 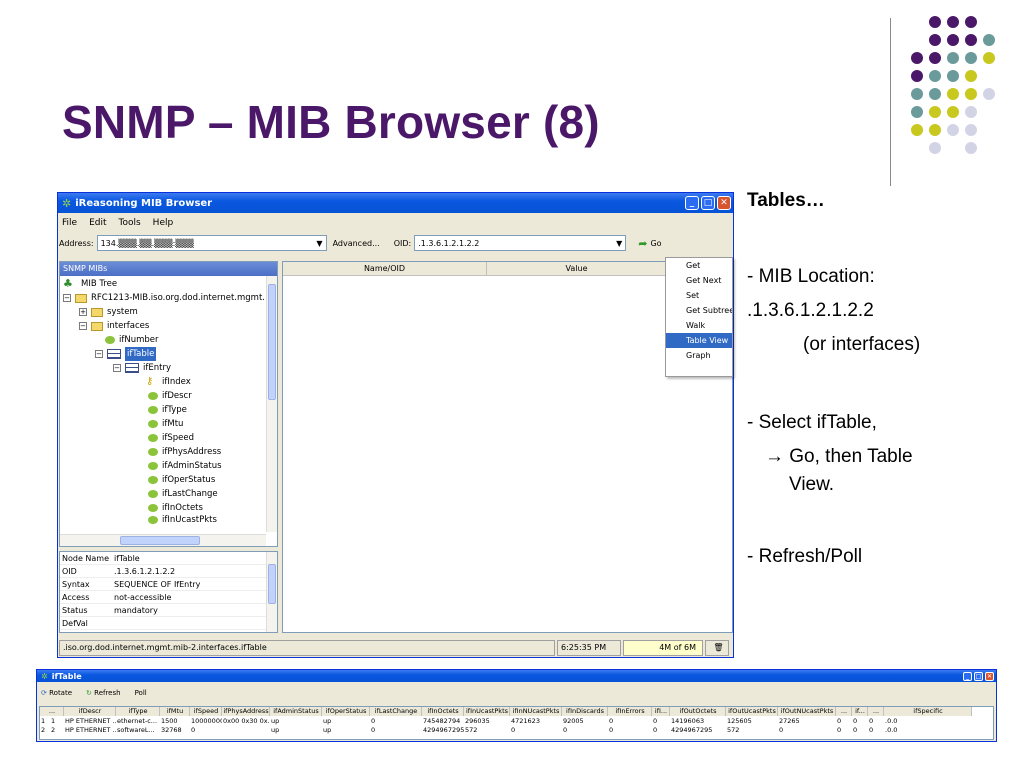 I want to click on tree-horizontal-scrollbar, so click(x=163, y=540).